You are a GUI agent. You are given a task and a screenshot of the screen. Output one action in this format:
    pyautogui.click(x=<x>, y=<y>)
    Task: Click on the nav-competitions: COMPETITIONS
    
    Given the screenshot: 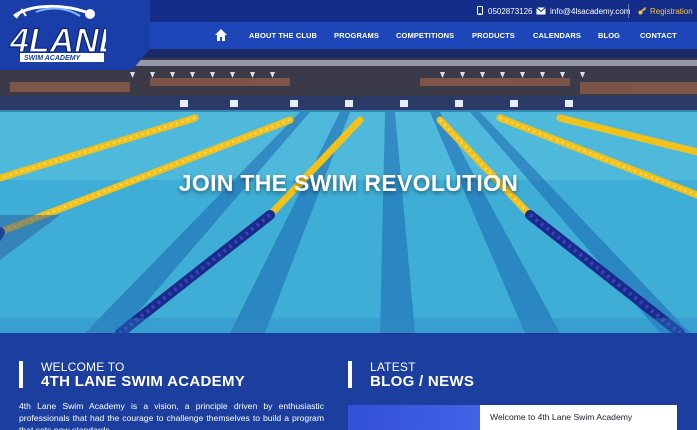 What is the action you would take?
    pyautogui.click(x=425, y=35)
    